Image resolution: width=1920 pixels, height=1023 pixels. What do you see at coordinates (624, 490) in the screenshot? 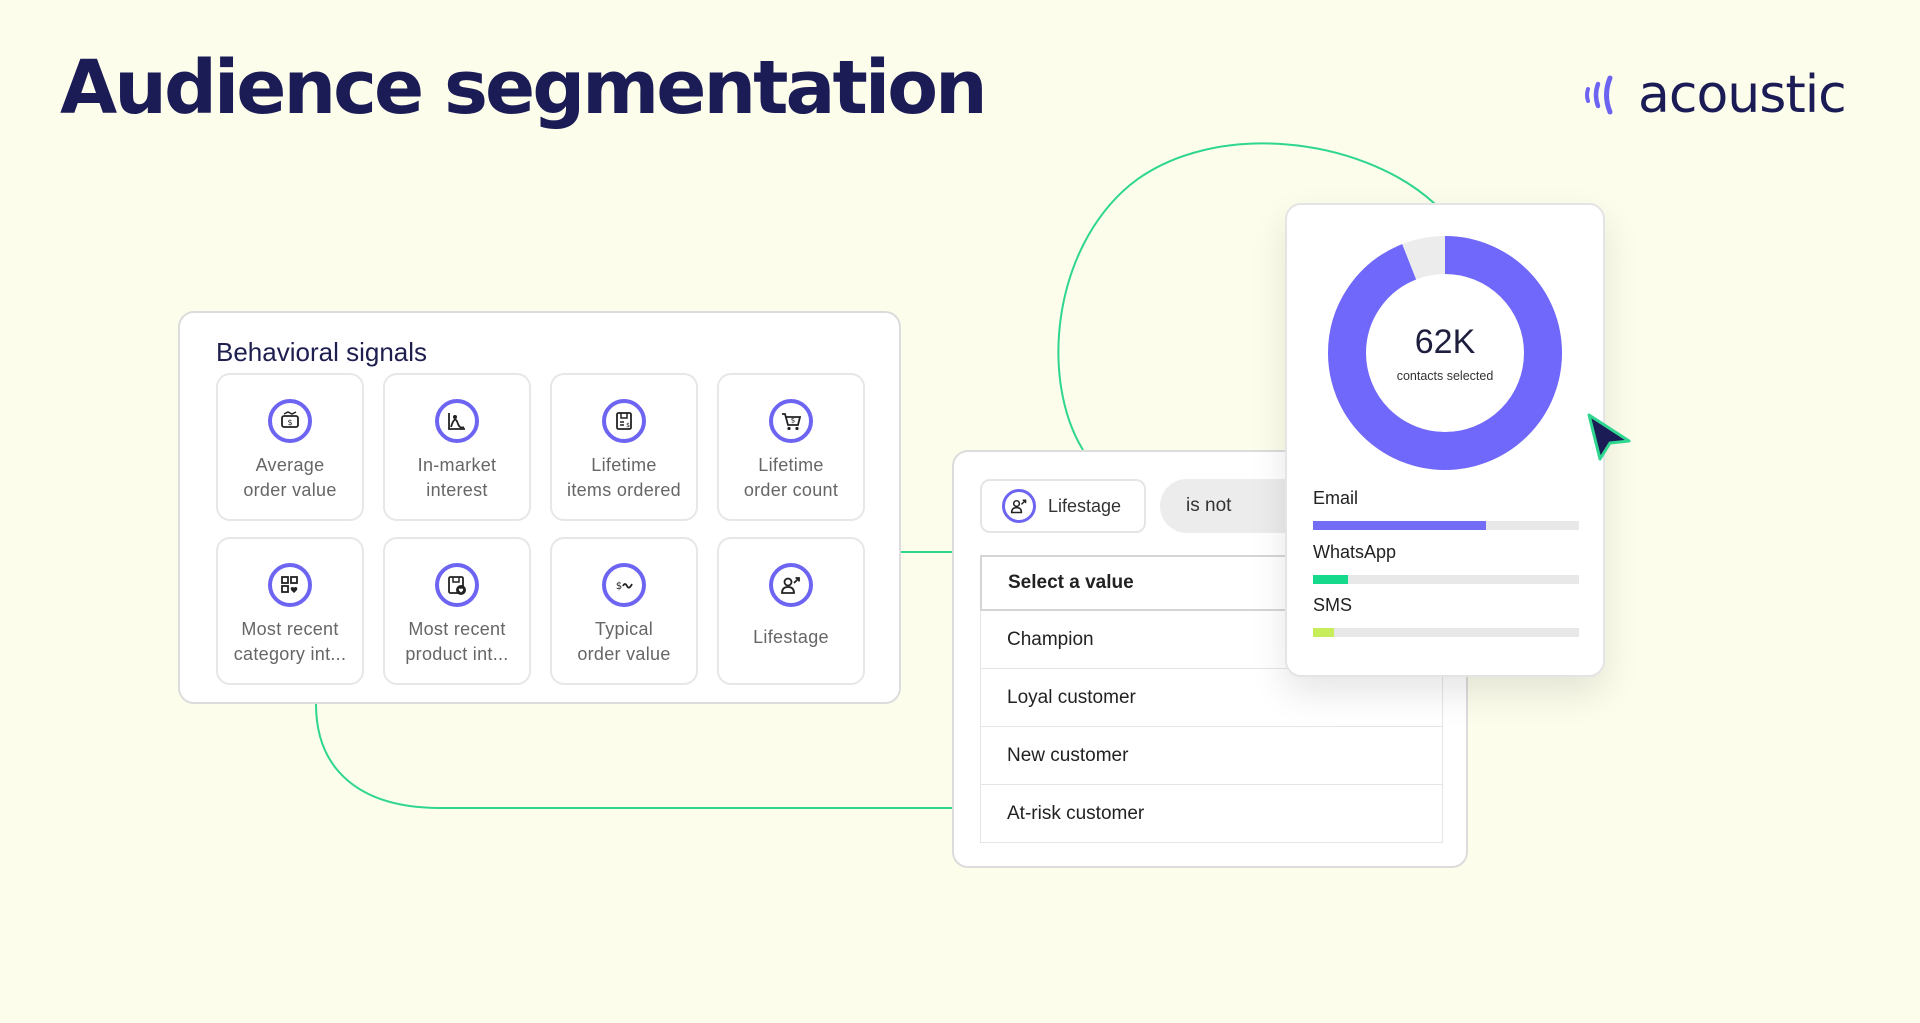
I see `tile-label-line2: items ordered` at bounding box center [624, 490].